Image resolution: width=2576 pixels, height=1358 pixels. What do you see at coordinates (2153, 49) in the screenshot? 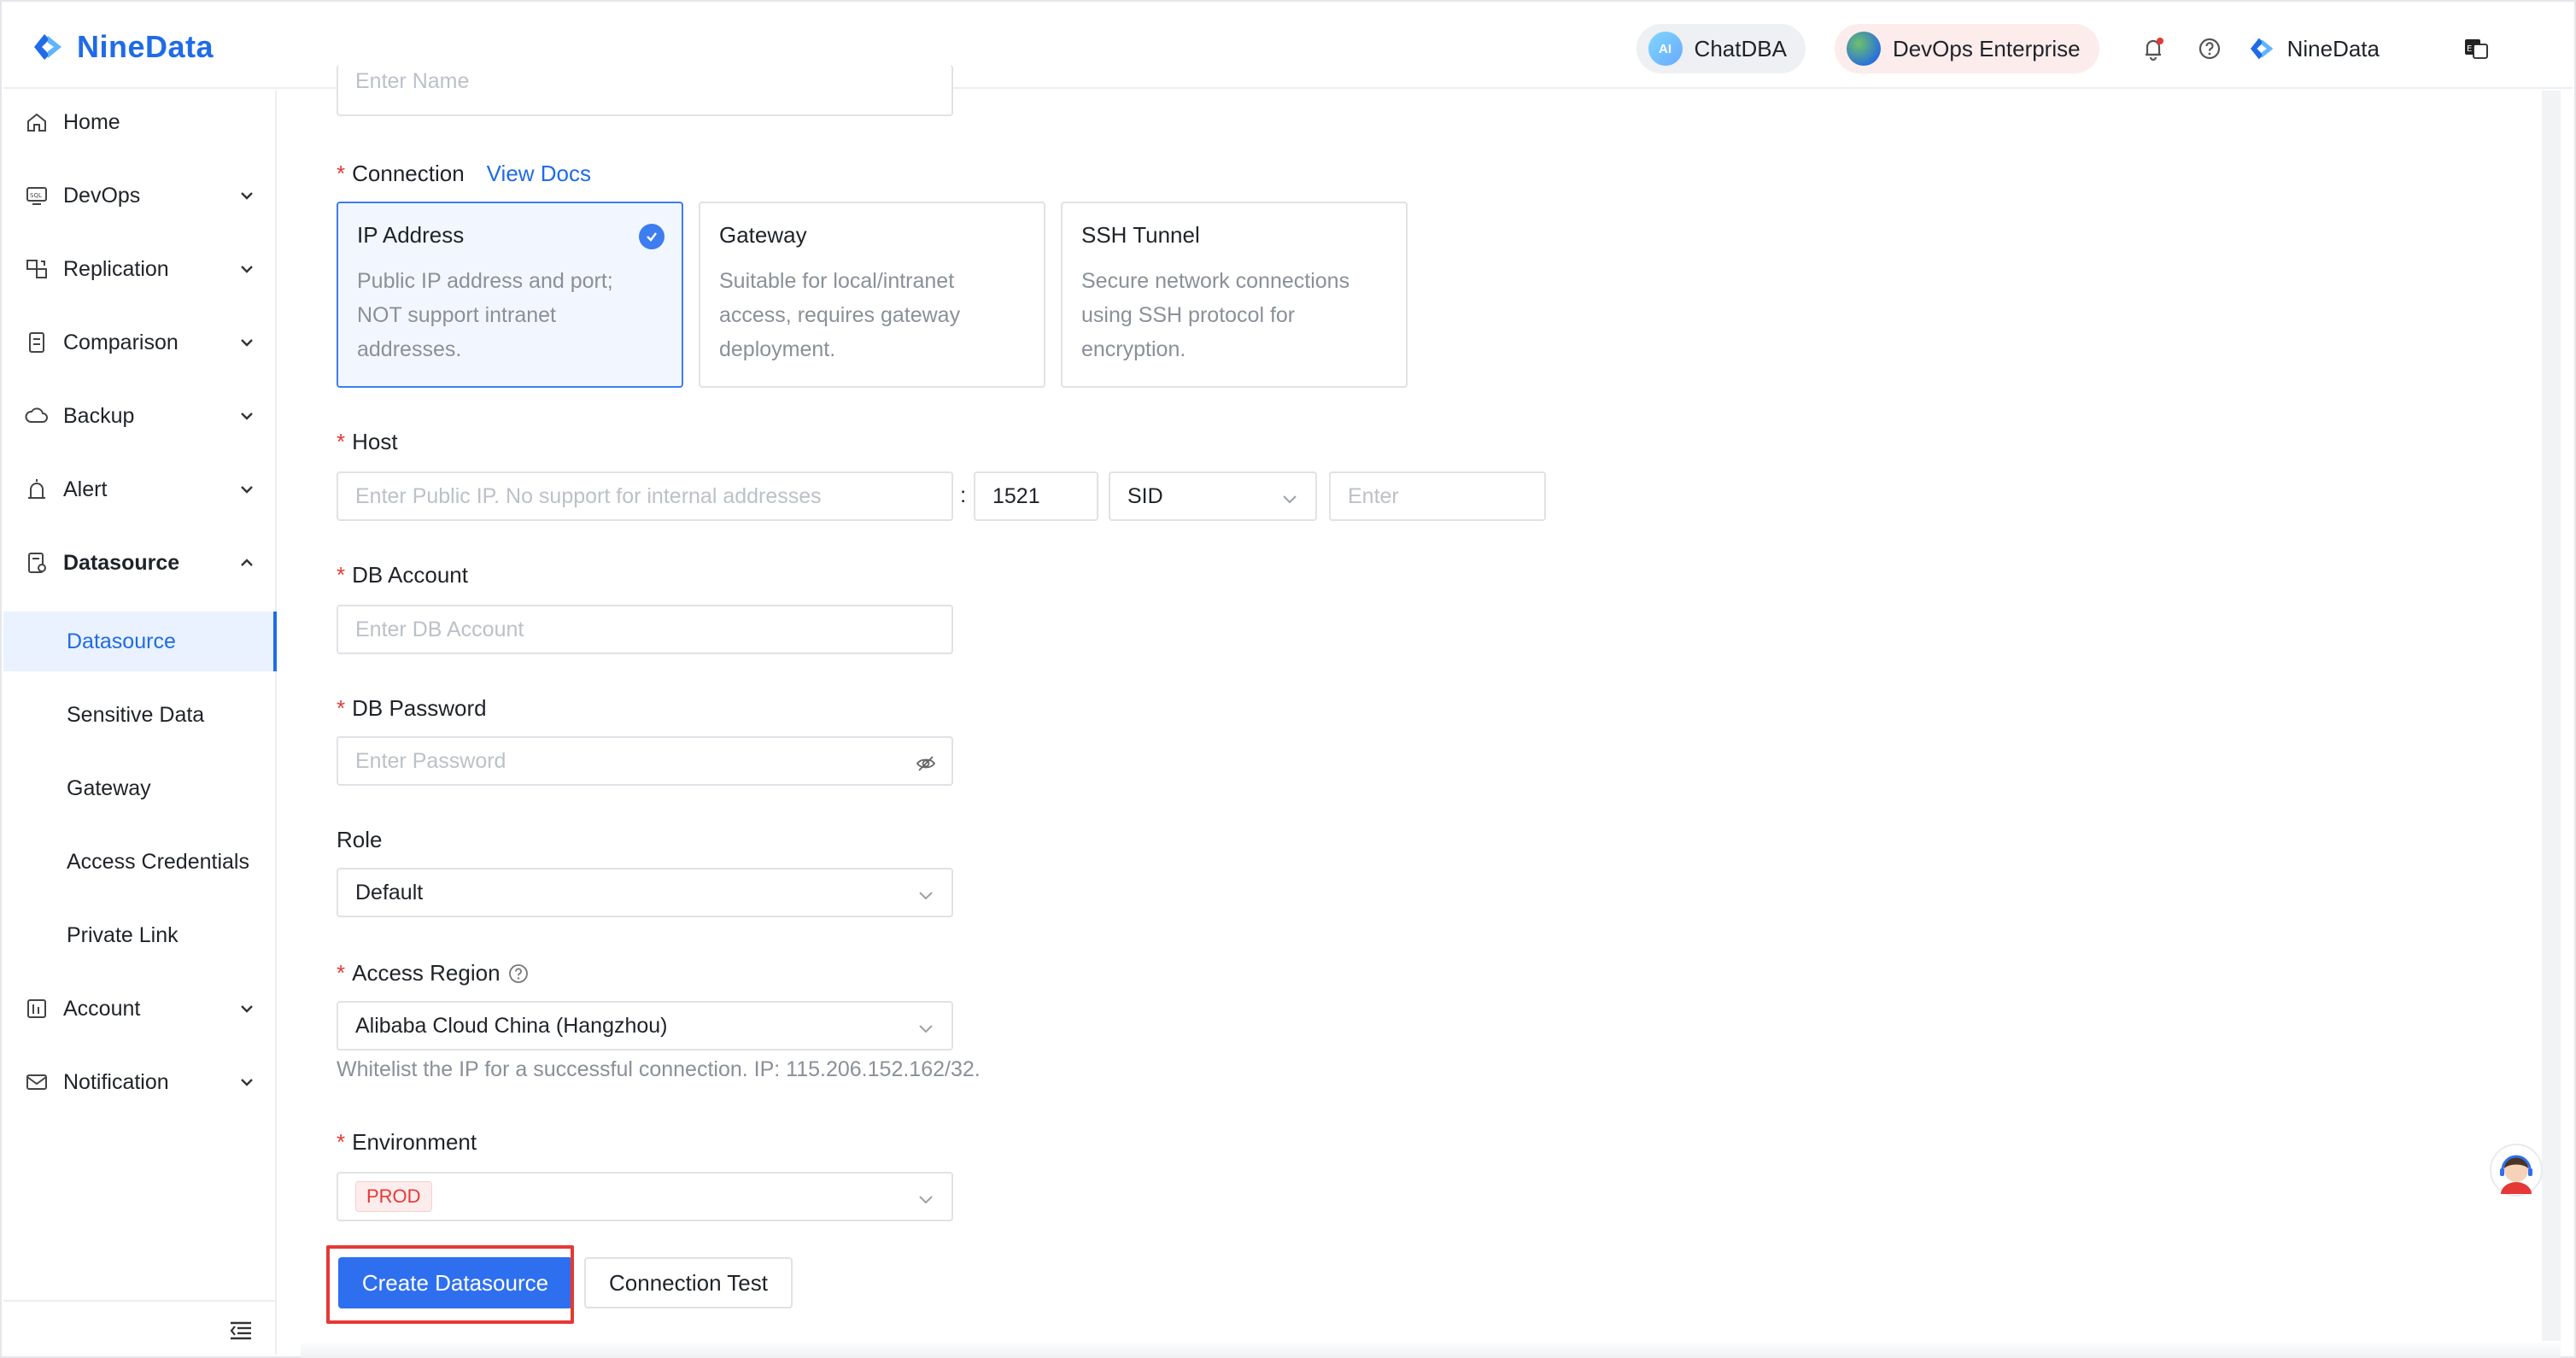
I see `bell-icon` at bounding box center [2153, 49].